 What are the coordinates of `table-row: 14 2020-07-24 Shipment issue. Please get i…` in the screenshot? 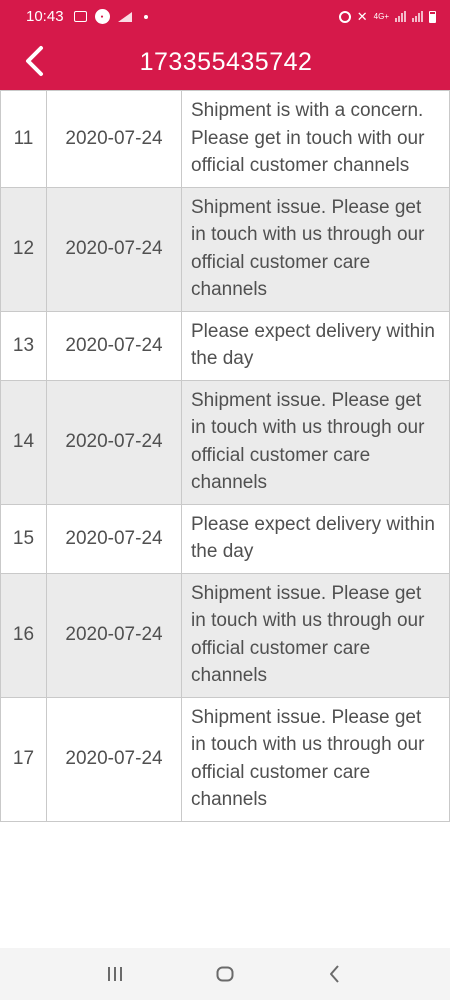 It's located at (225, 442).